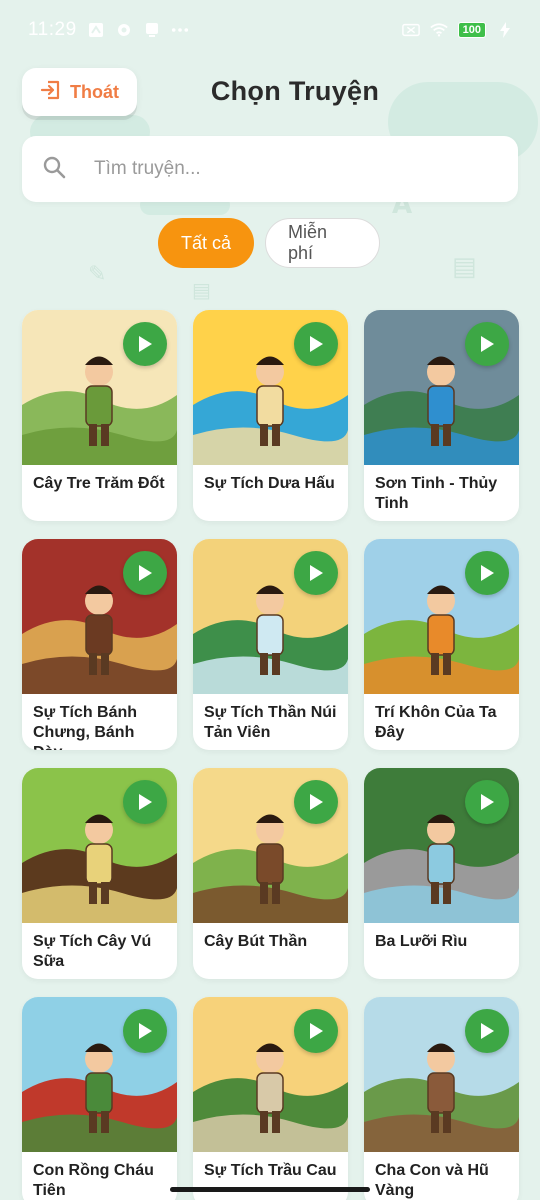  Describe the element at coordinates (284, 169) in the screenshot. I see `search-input` at that location.